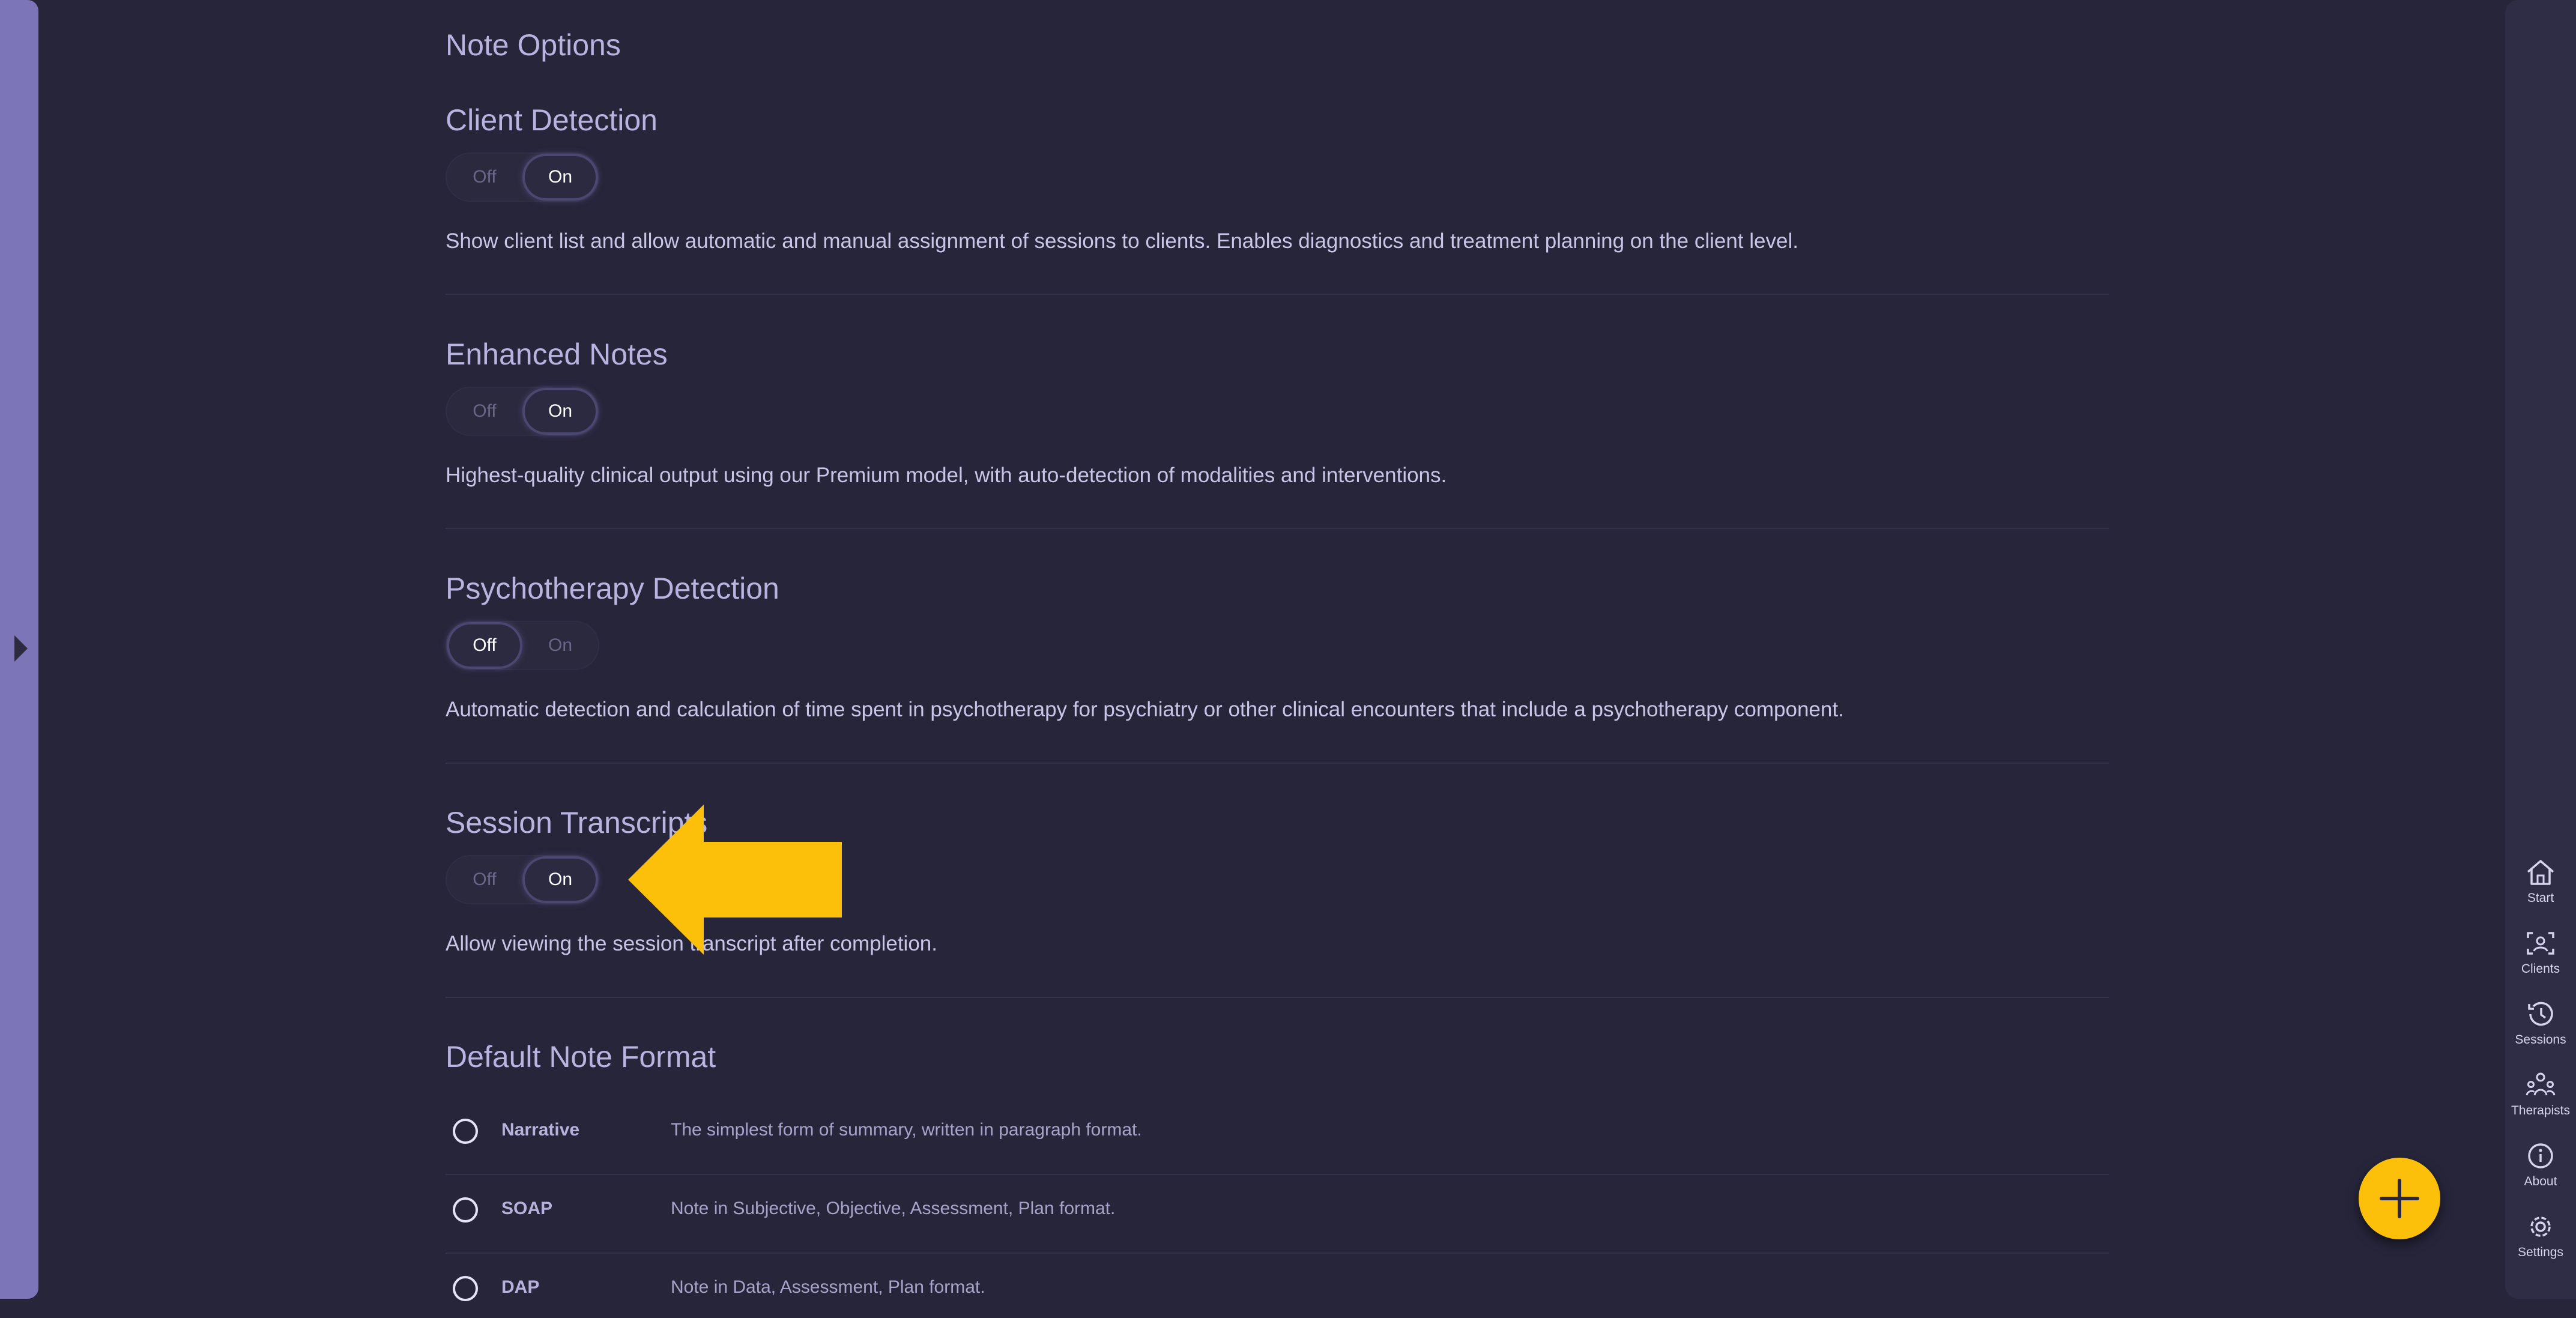  Describe the element at coordinates (2541, 1014) in the screenshot. I see `history-icon` at that location.